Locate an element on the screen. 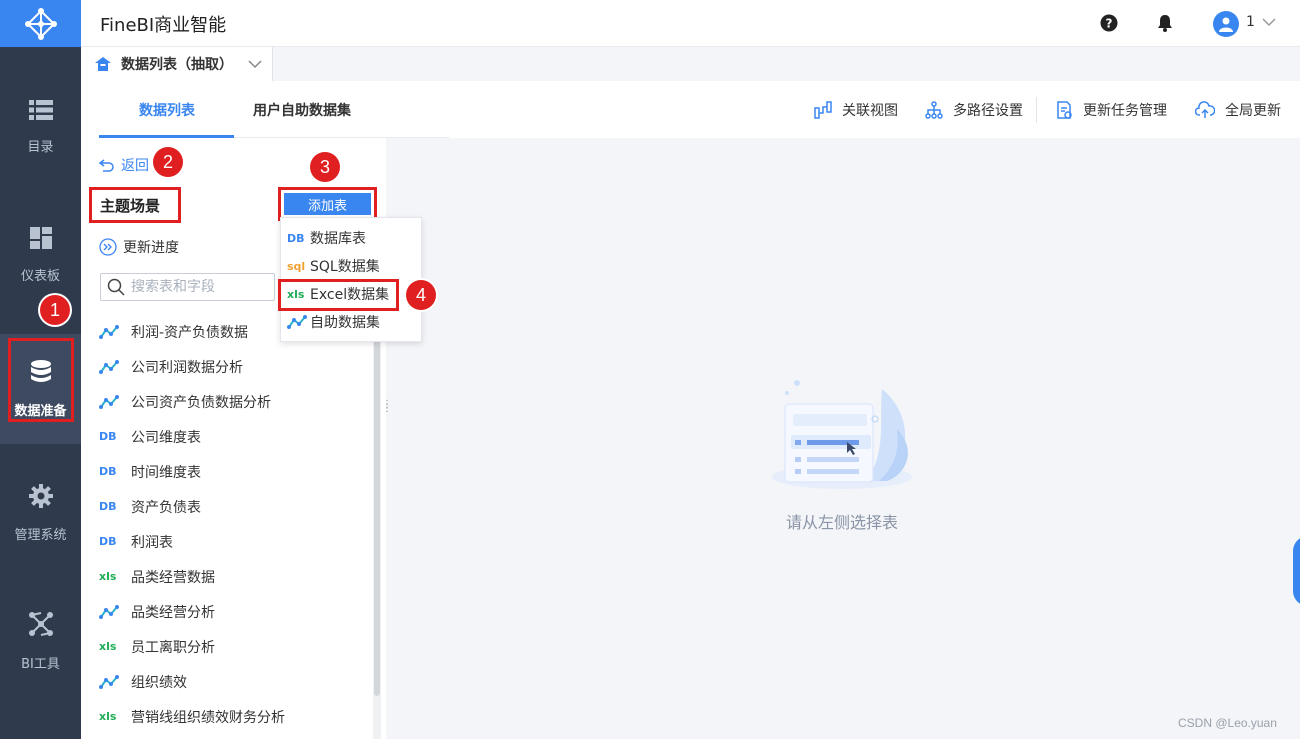 The image size is (1300, 739). search-icon is located at coordinates (116, 287).